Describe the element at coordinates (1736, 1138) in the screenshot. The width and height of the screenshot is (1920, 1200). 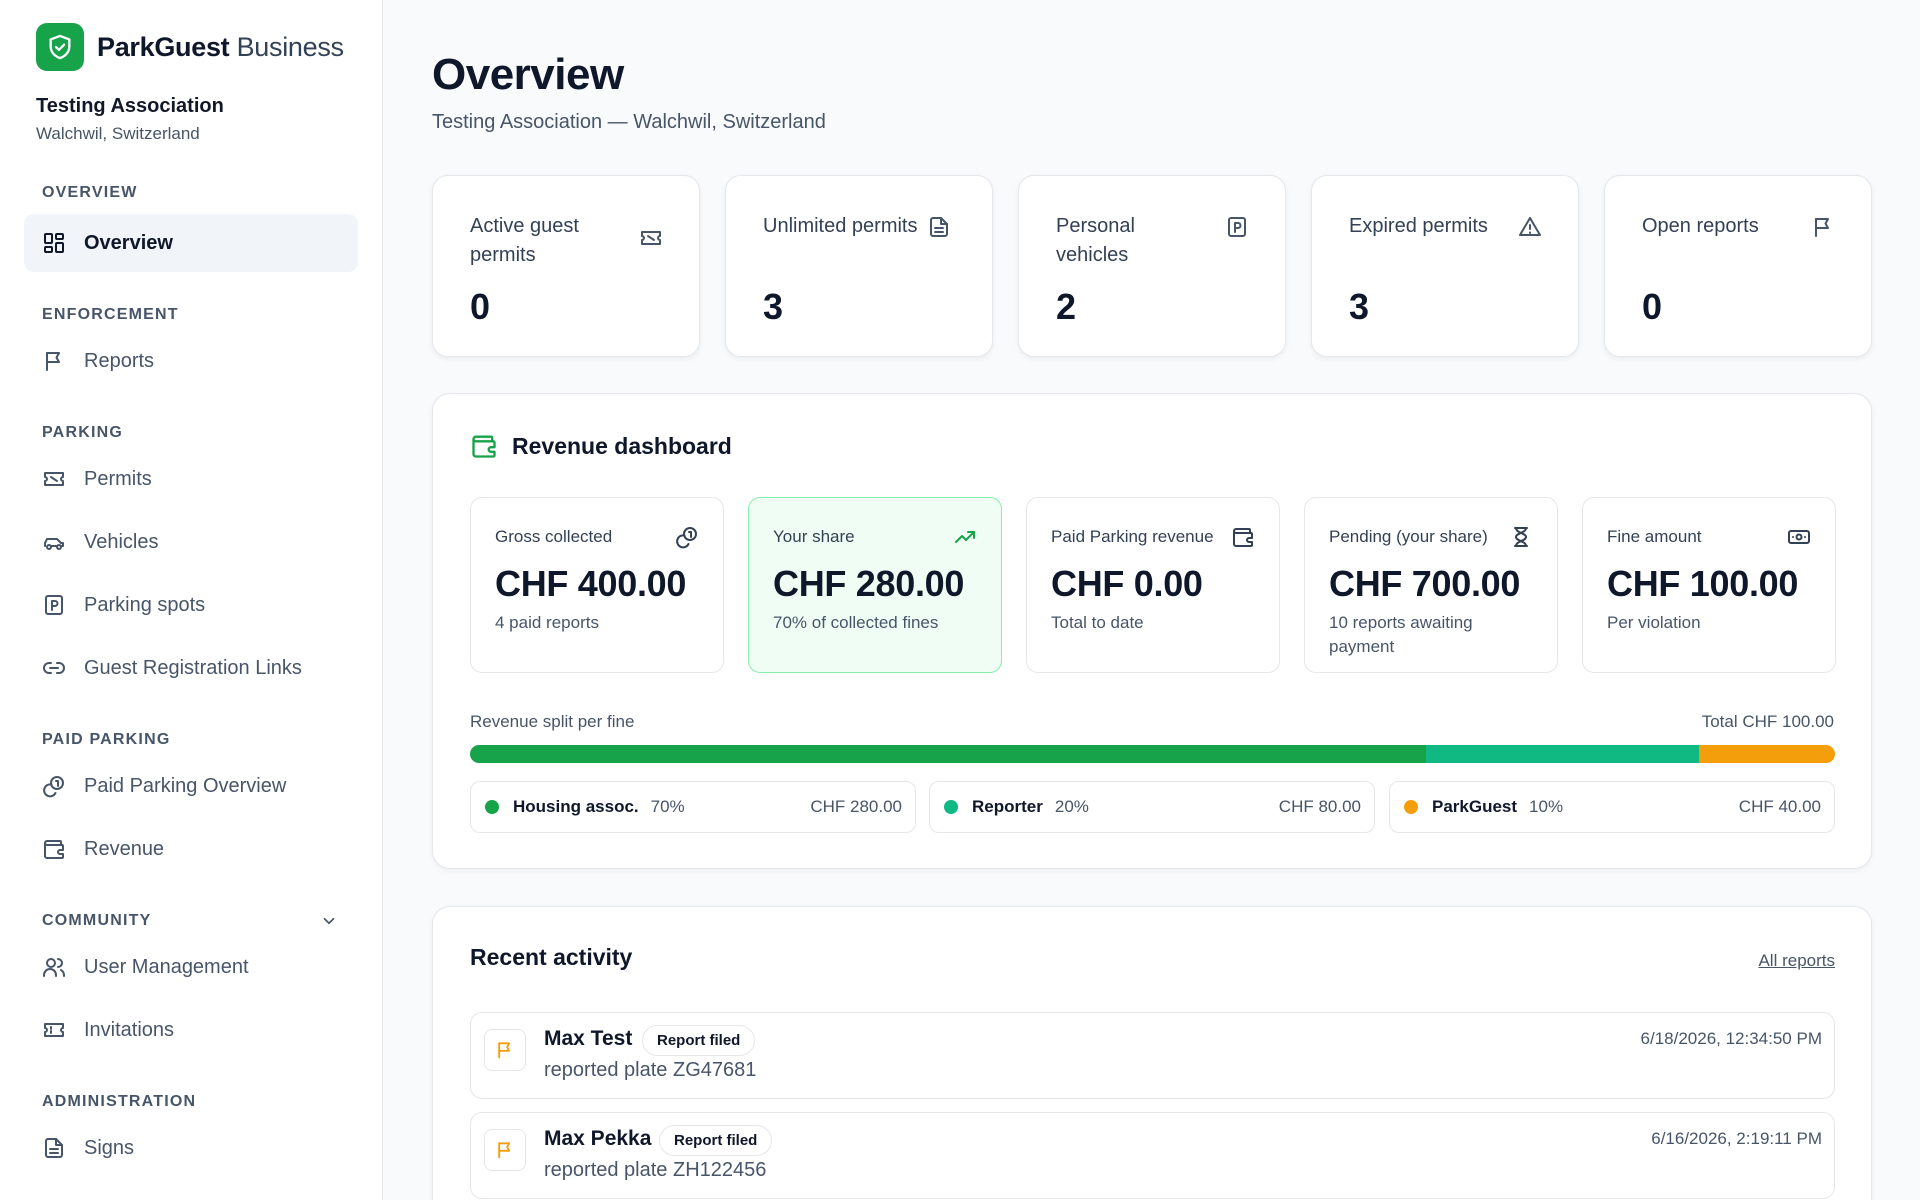
I see `activity-timestamp: 6/16/2026, 2:19:11 PM` at that location.